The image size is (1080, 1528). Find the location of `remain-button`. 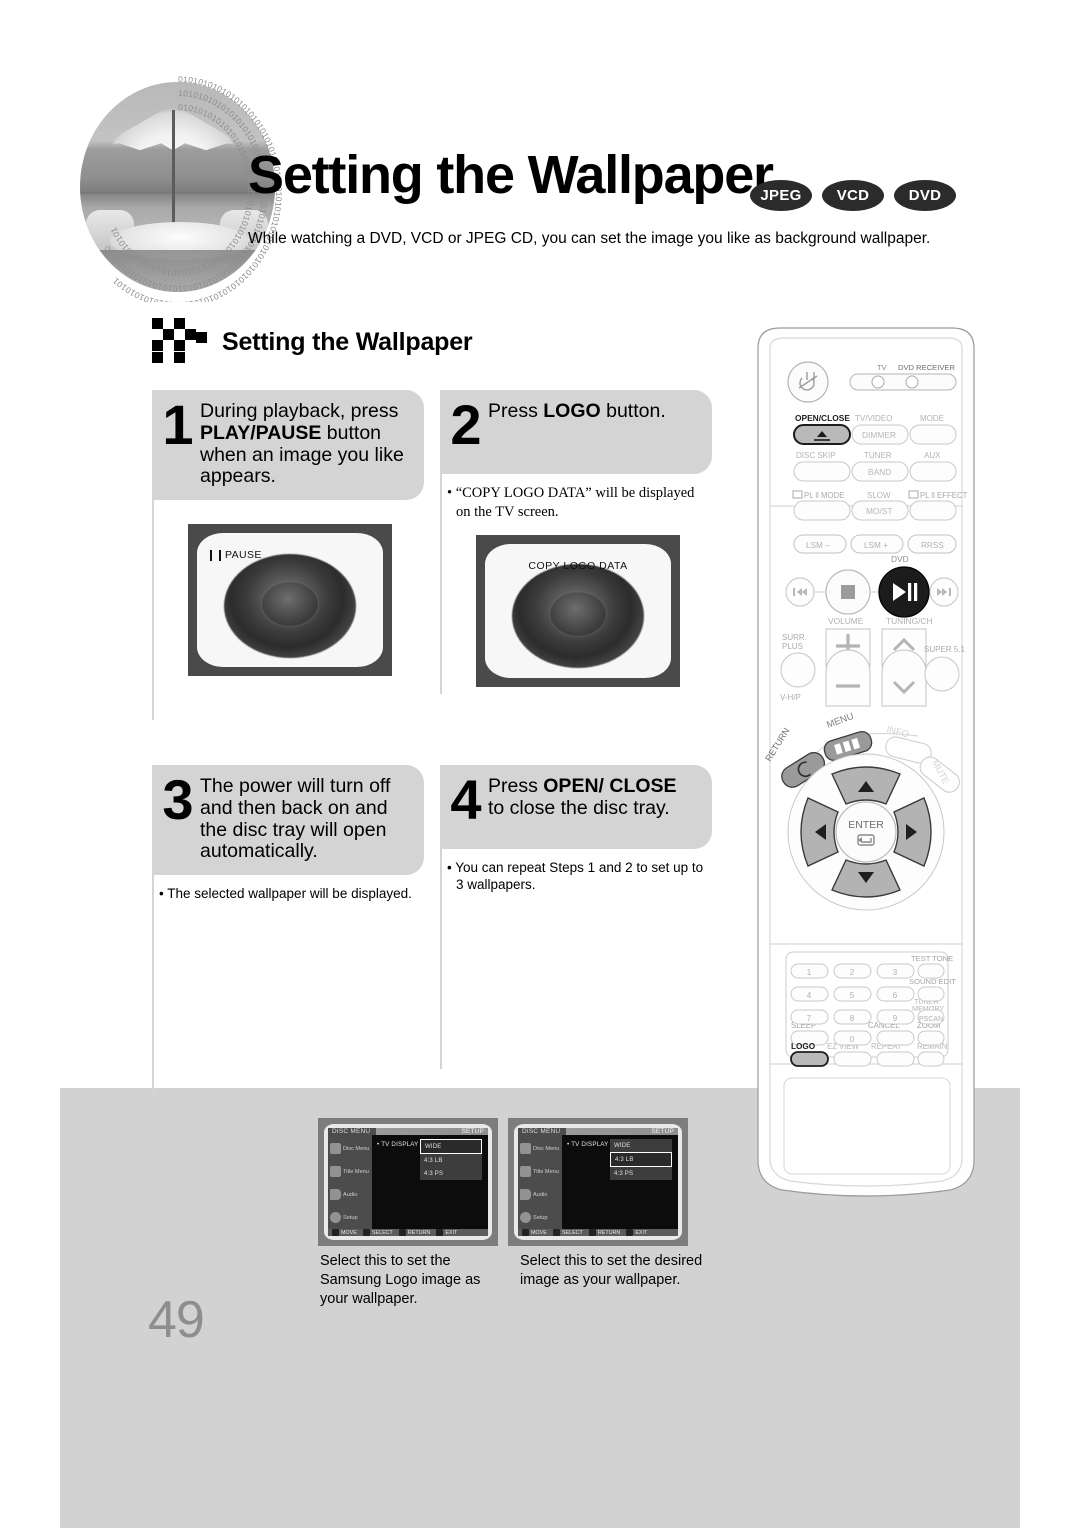

remain-button is located at coordinates (931, 1059).